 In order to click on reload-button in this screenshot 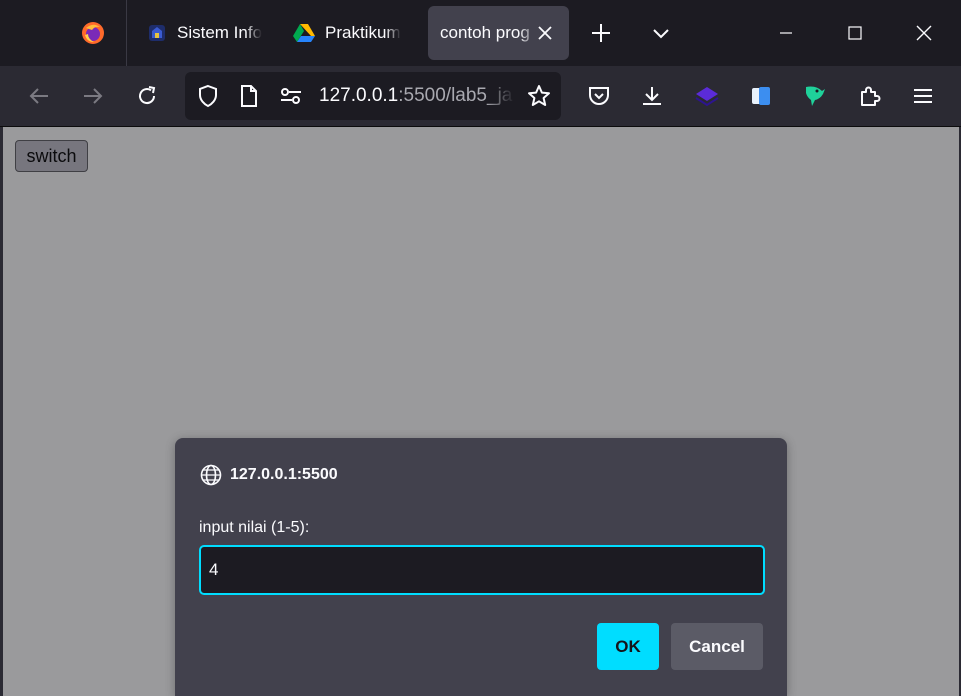, I will do `click(147, 96)`.